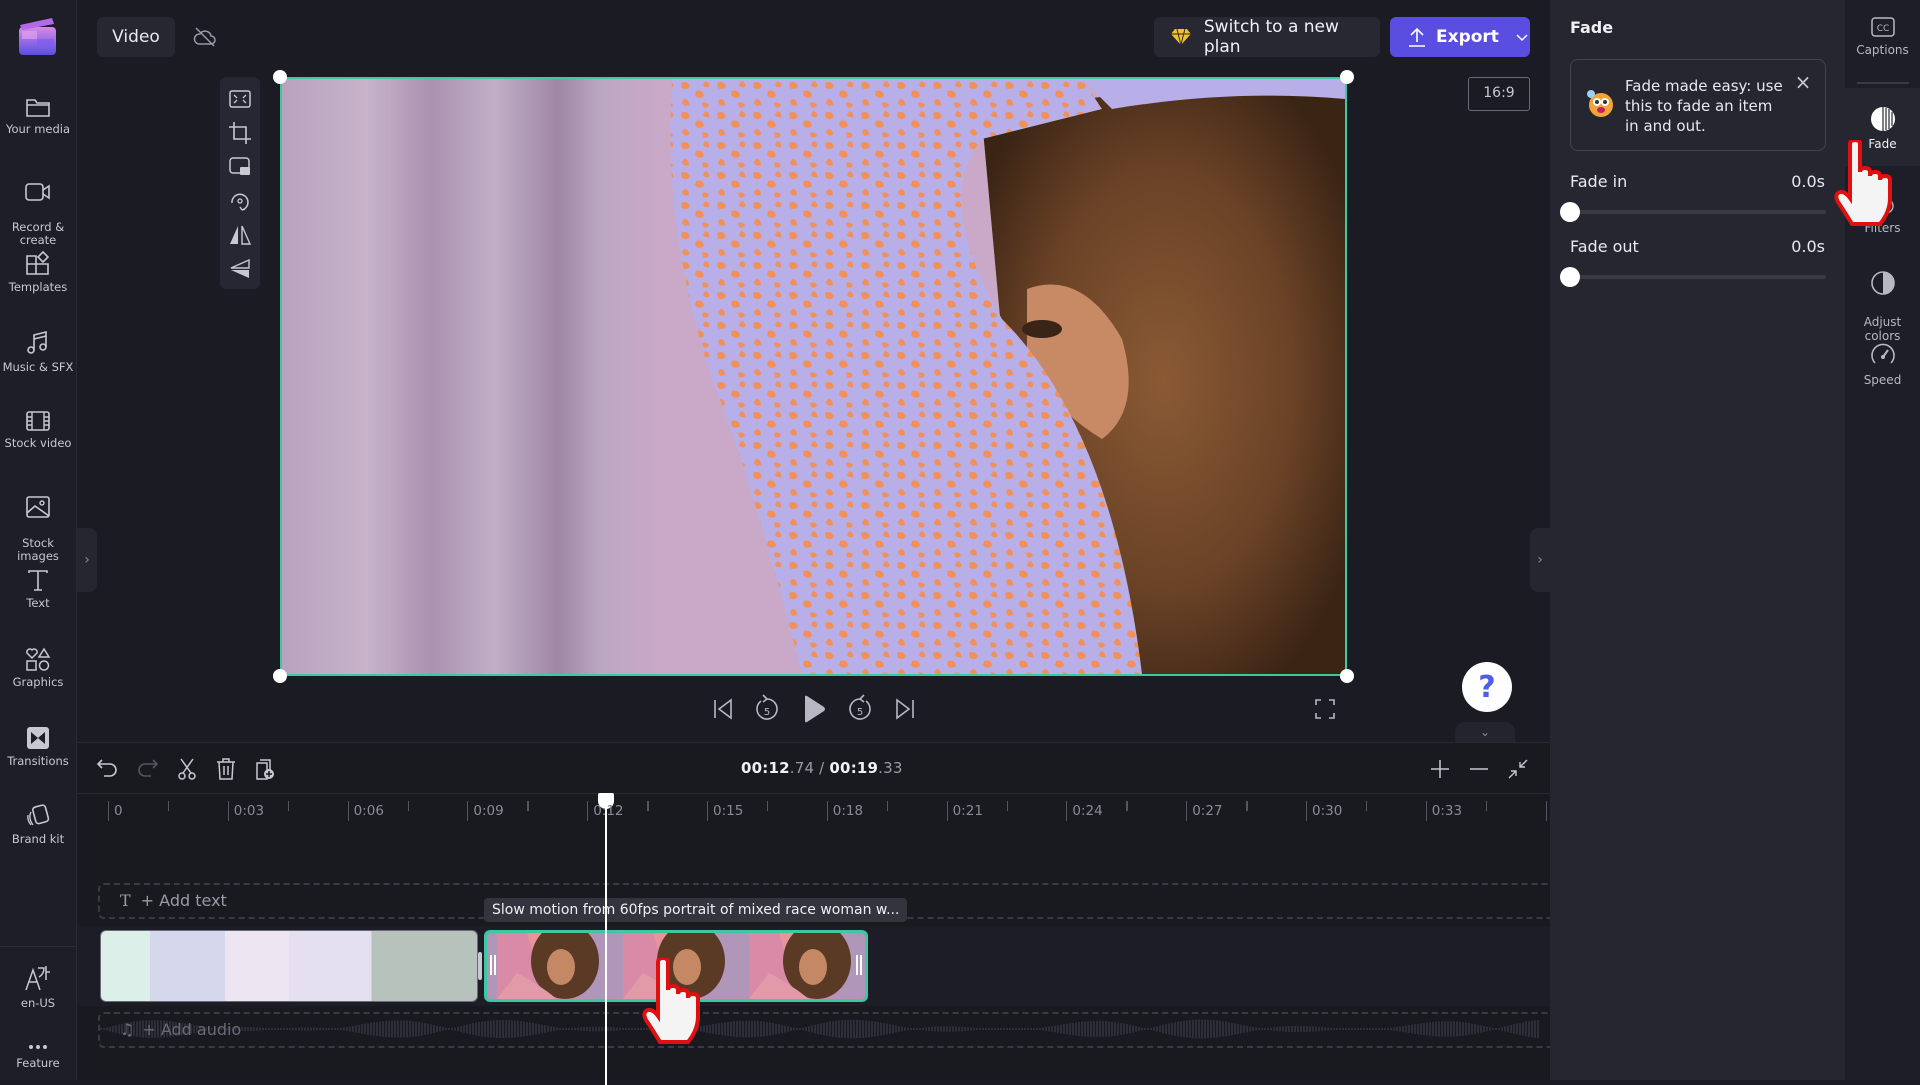 The height and width of the screenshot is (1085, 1920). I want to click on redo-icon, so click(147, 769).